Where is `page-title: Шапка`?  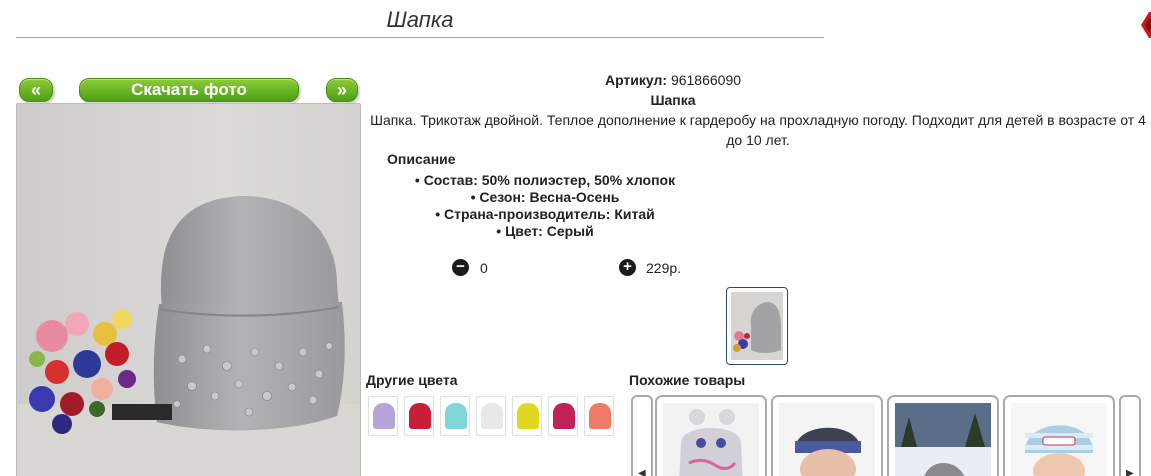
page-title: Шапка is located at coordinates (420, 22).